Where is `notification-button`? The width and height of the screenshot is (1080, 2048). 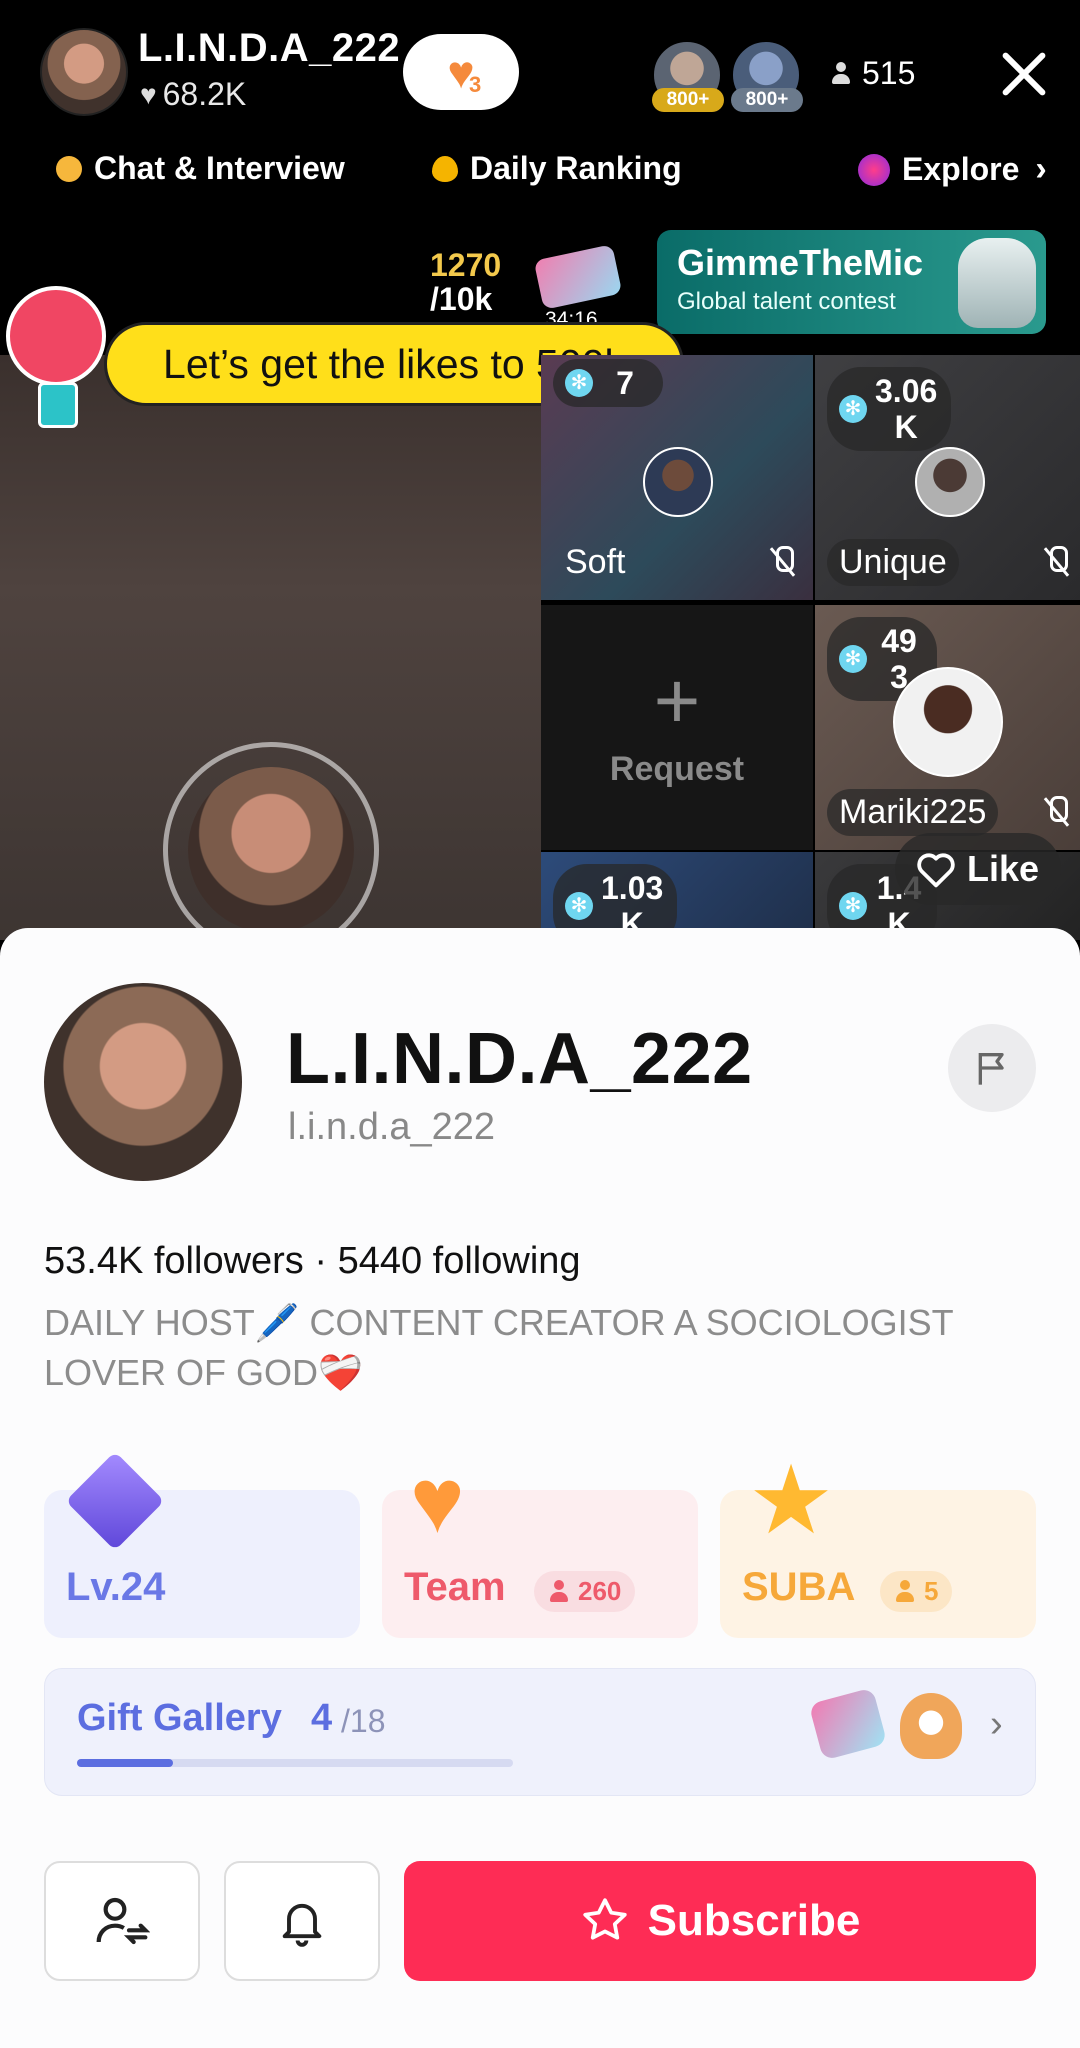
notification-button is located at coordinates (302, 1921).